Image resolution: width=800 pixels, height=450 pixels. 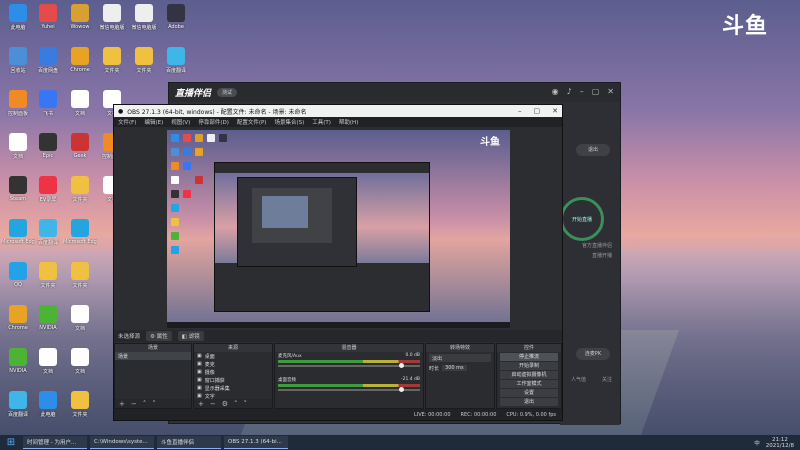 I want to click on scenes-footer: + − ˄ ˅, so click(x=153, y=403).